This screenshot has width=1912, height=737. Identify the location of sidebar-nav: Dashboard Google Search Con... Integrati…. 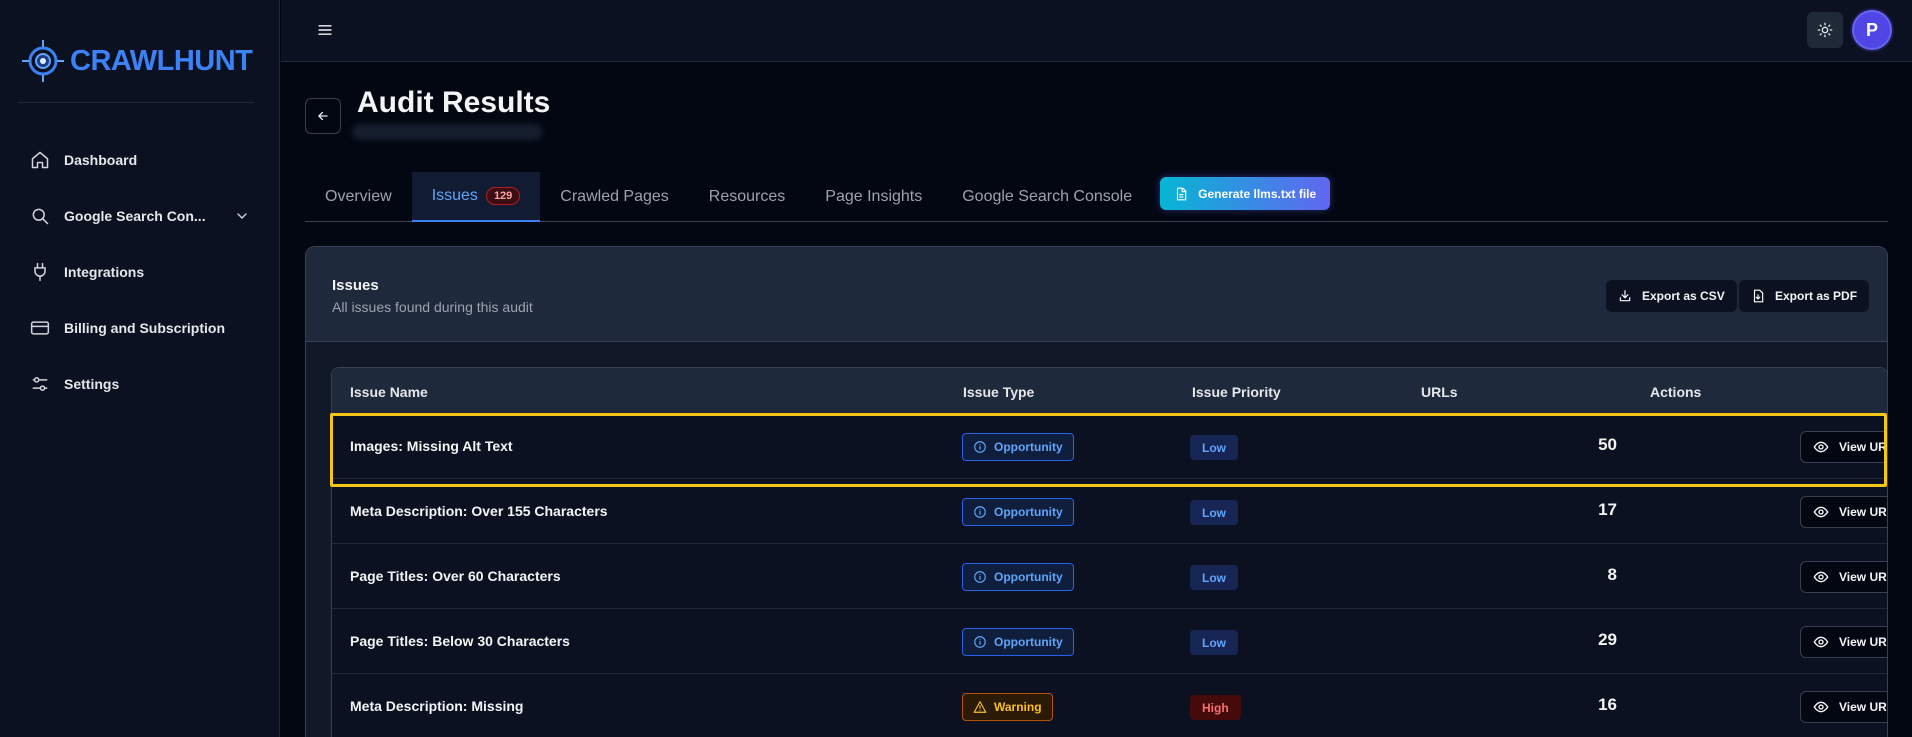
(140, 272).